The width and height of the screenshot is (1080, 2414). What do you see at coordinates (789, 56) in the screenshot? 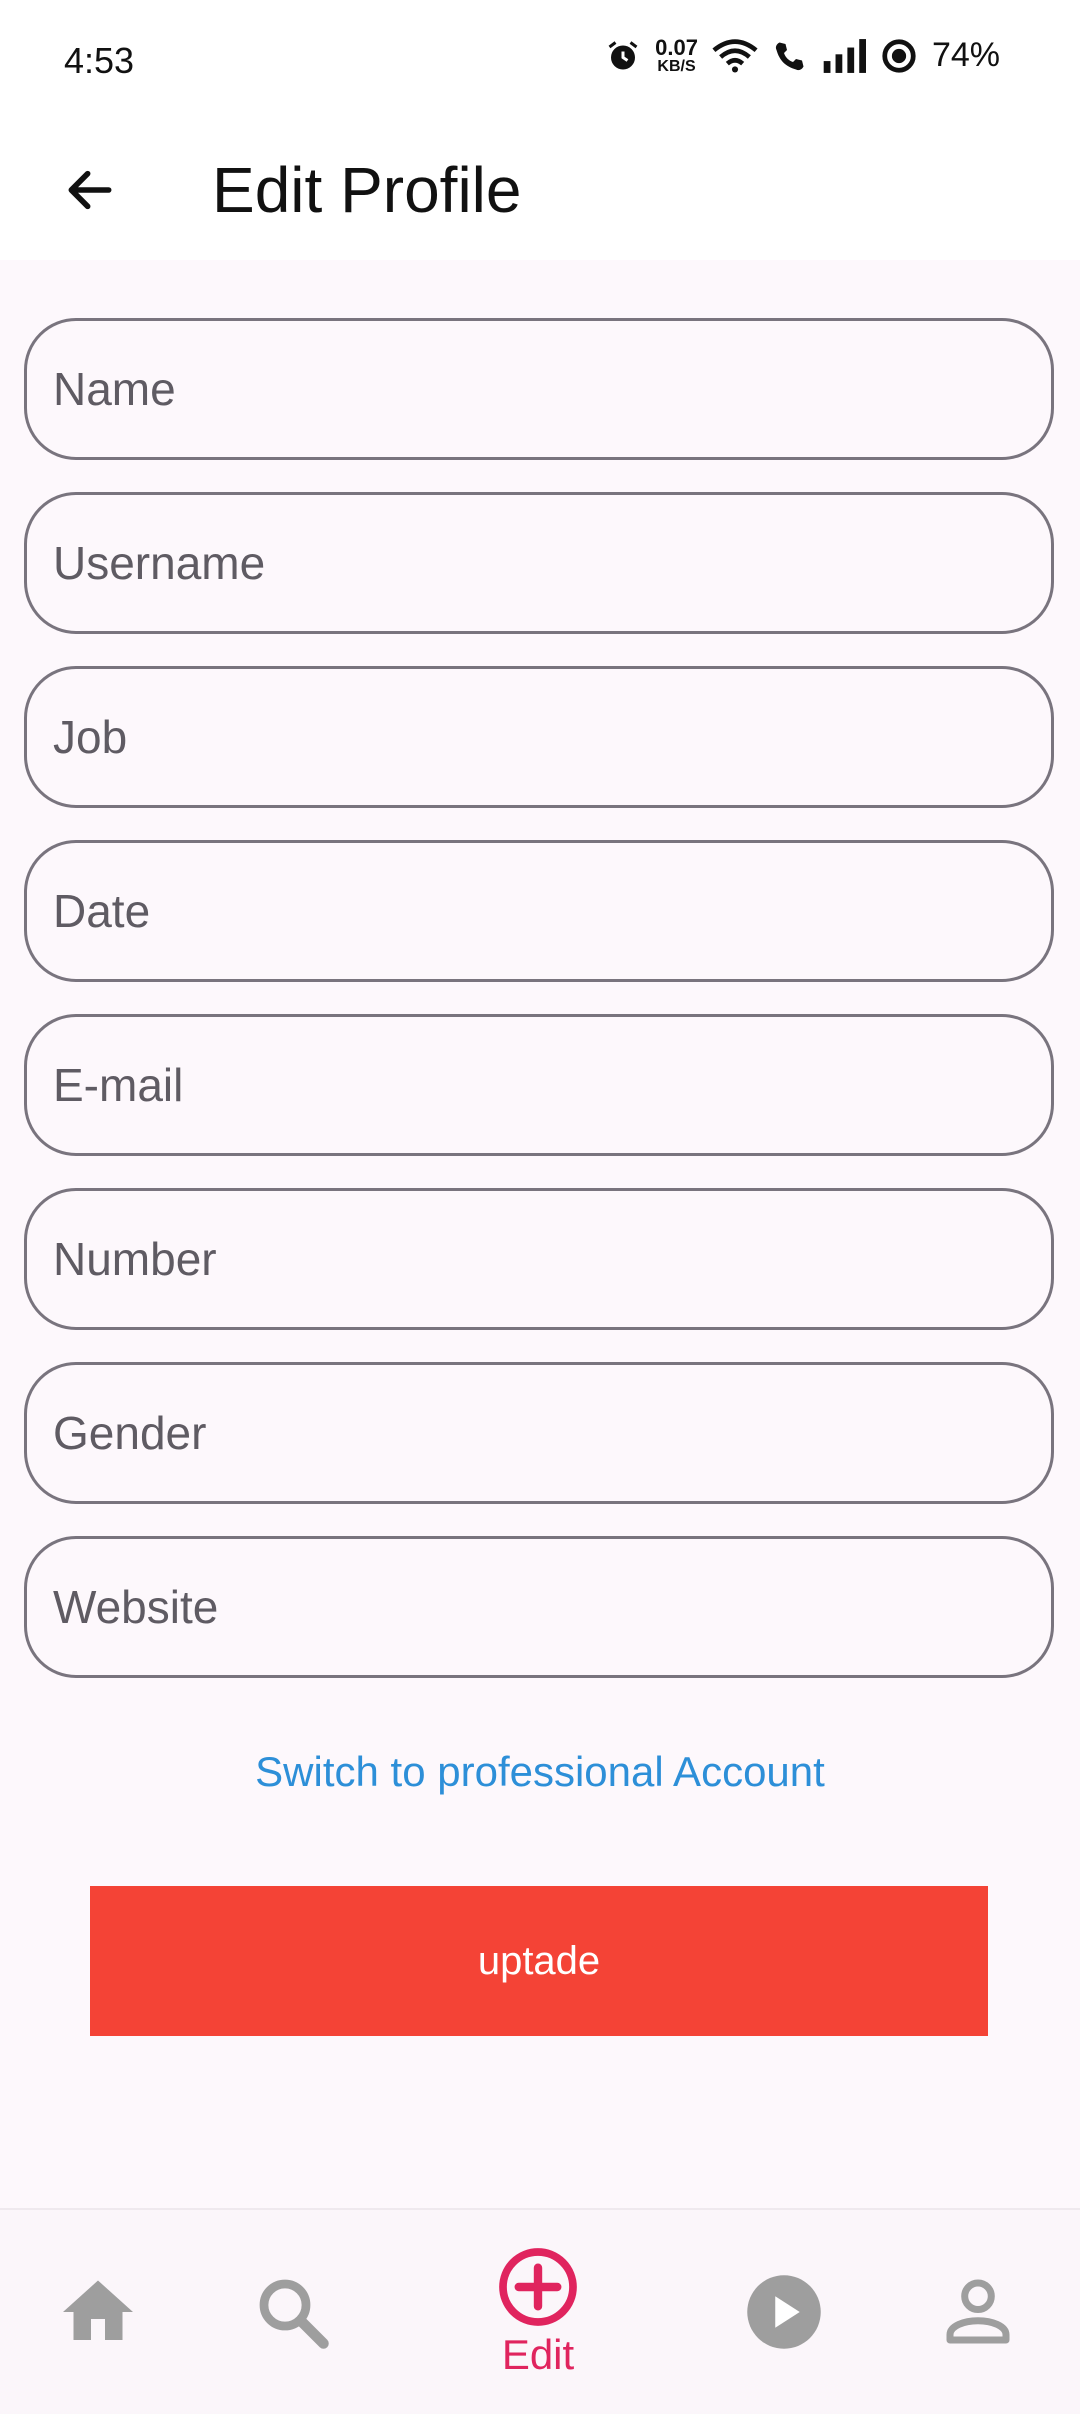
I see `wifi-call-icon` at bounding box center [789, 56].